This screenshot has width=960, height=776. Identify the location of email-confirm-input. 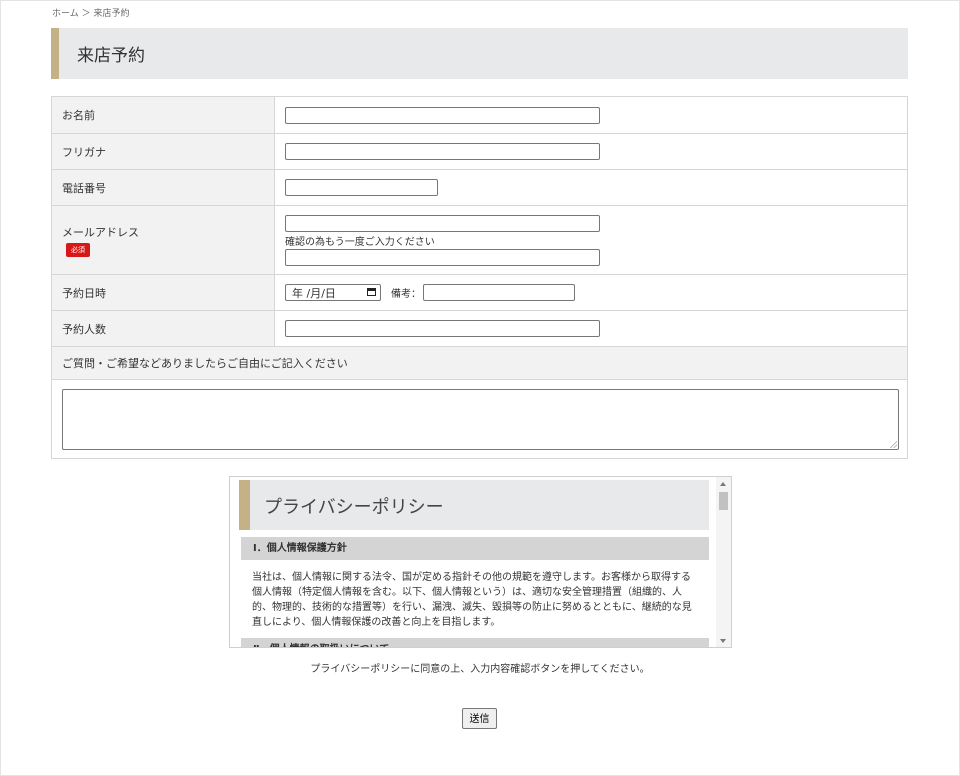
(442, 257).